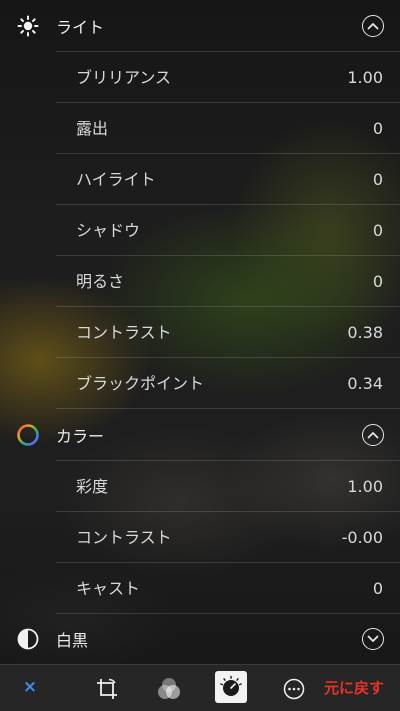 The width and height of the screenshot is (400, 711). I want to click on row-label: 明るさ, so click(100, 281).